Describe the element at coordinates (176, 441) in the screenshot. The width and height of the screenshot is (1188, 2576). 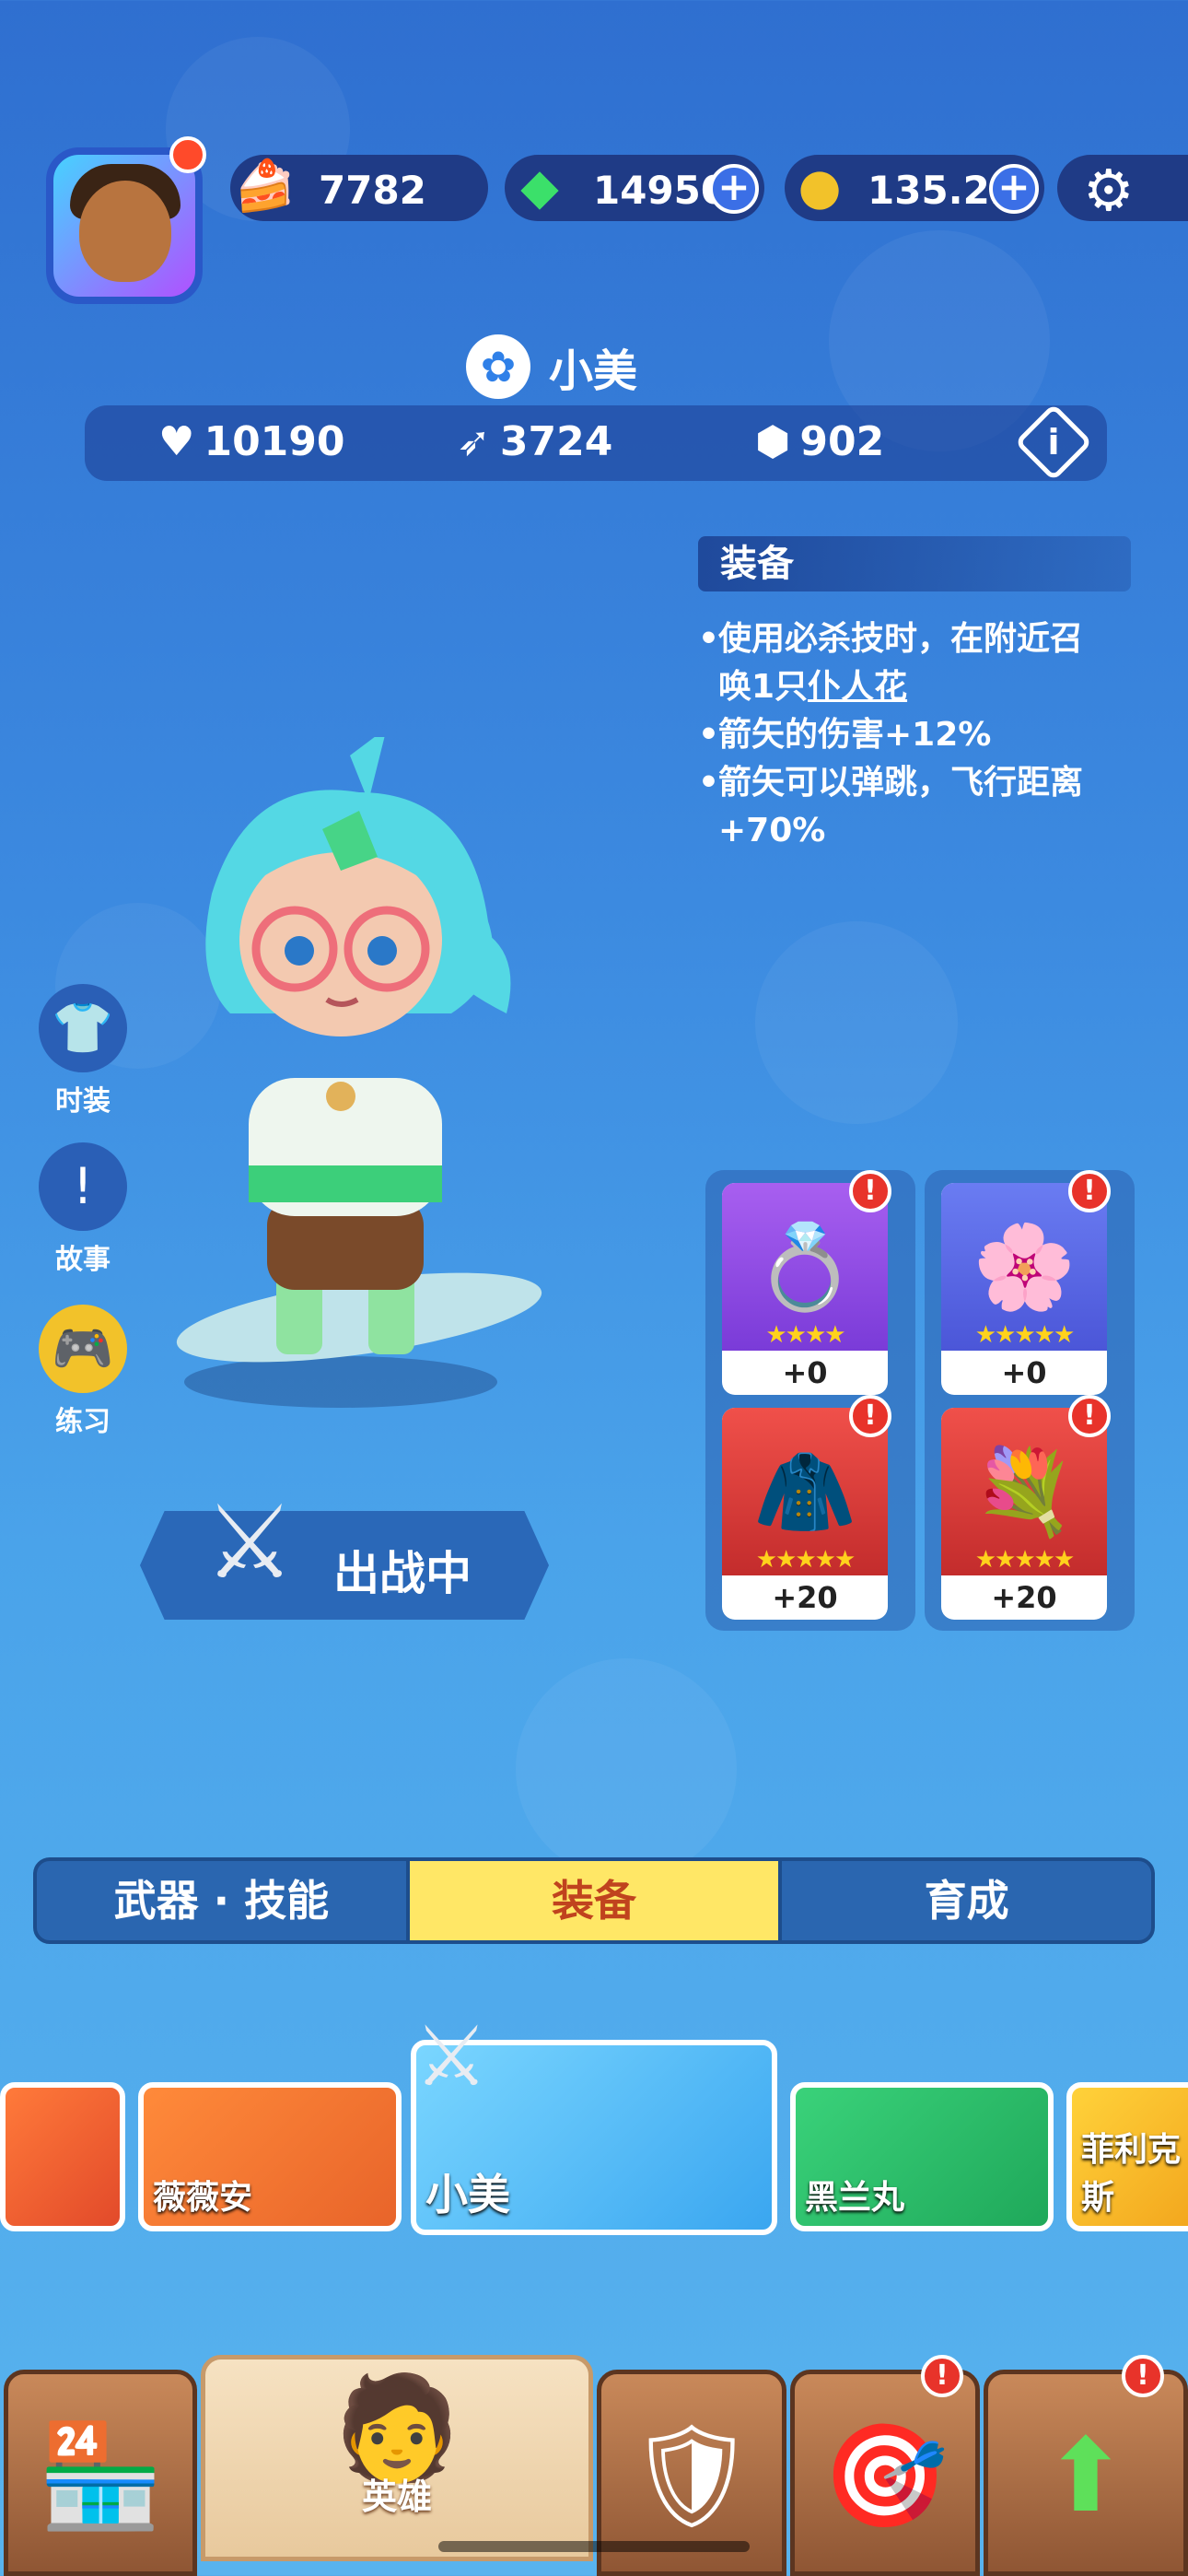
I see `heart-icon: ♥` at that location.